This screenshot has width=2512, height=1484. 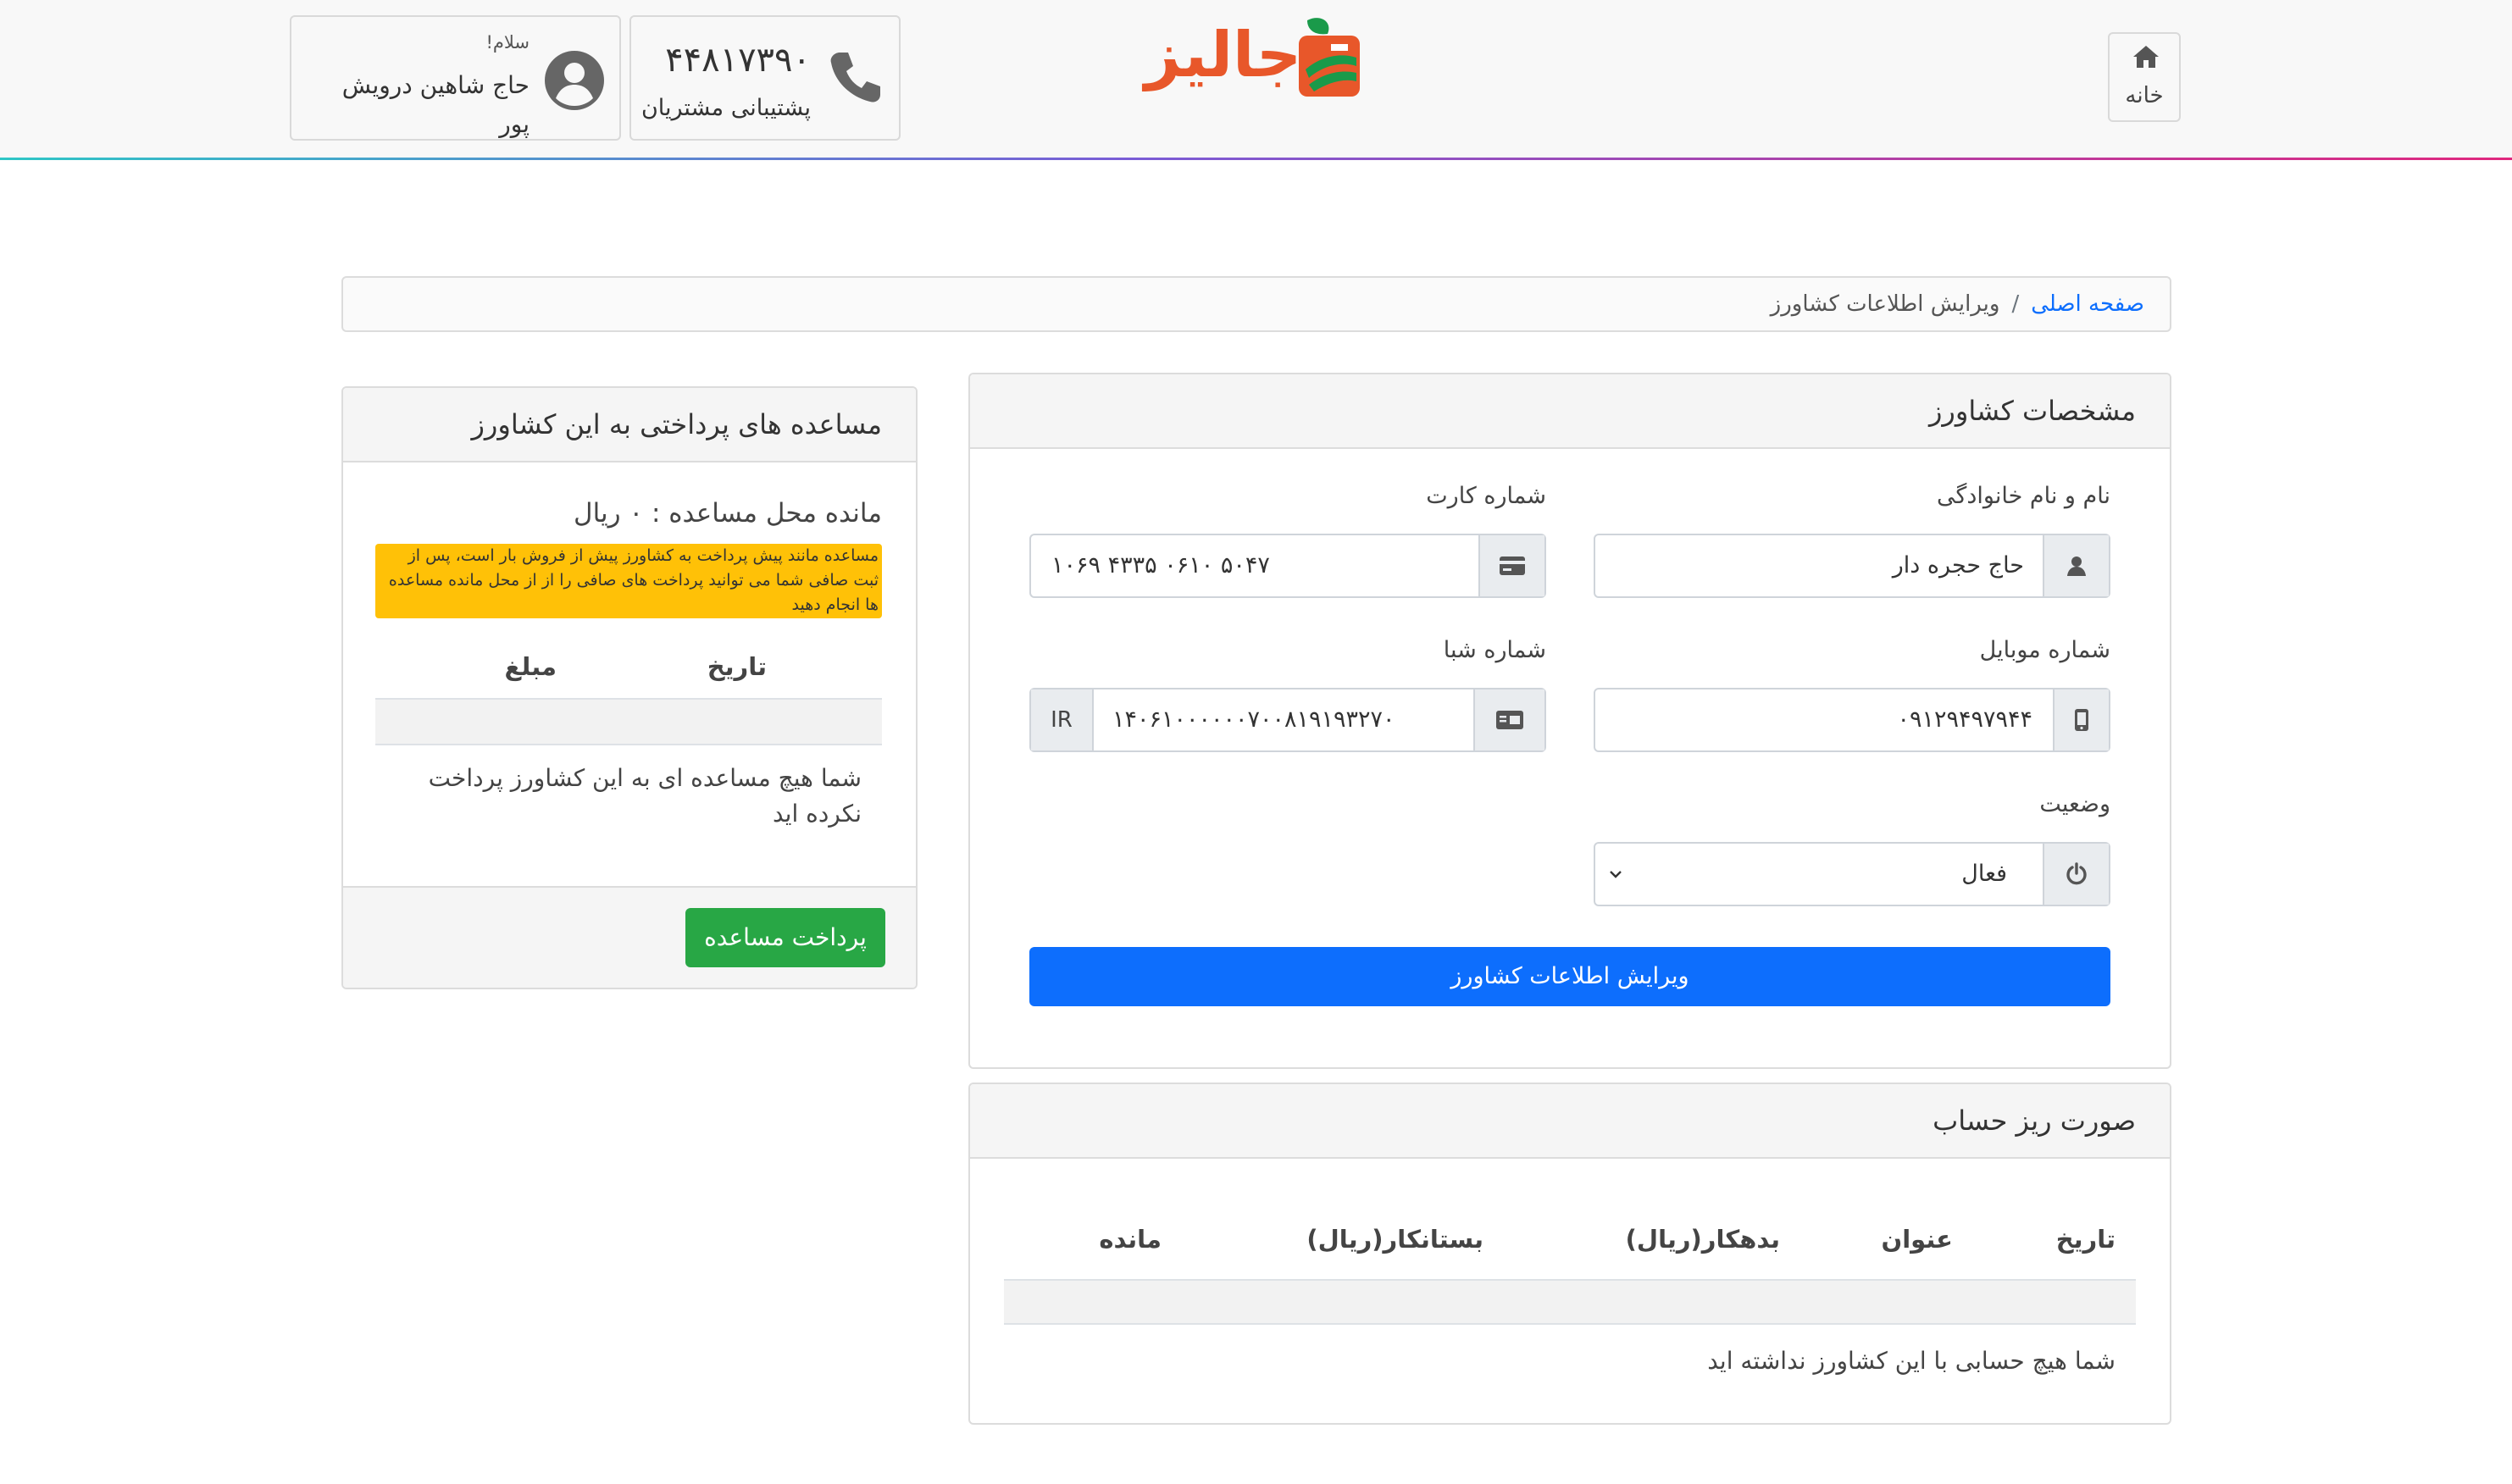 What do you see at coordinates (1570, 976) in the screenshot?
I see `edit-farmer-button: ویرایش اطلاعات کشاورز` at bounding box center [1570, 976].